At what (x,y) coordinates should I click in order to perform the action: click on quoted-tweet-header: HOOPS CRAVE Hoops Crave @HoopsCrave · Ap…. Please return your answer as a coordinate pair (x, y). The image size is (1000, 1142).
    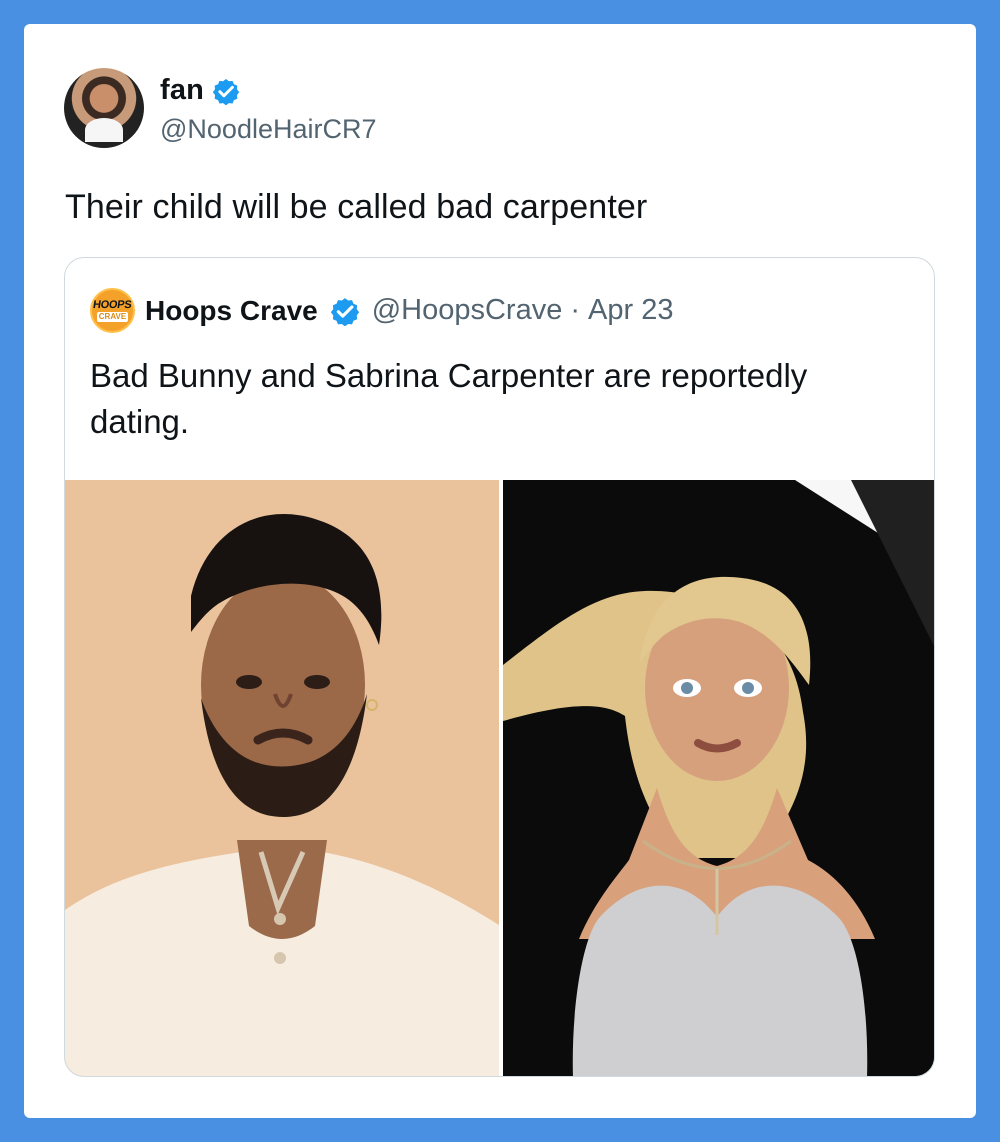
    Looking at the image, I should click on (381, 310).